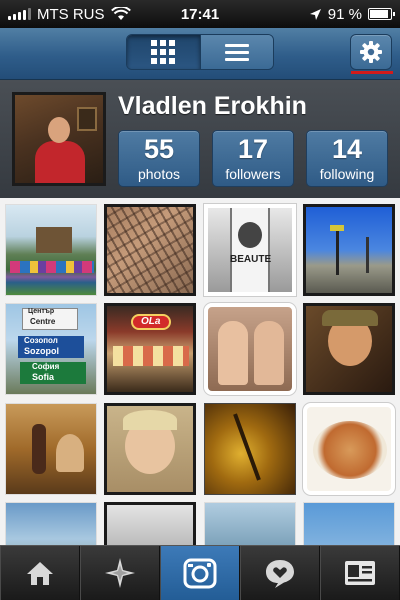  Describe the element at coordinates (344, 14) in the screenshot. I see `battery-percent: 91 %` at that location.